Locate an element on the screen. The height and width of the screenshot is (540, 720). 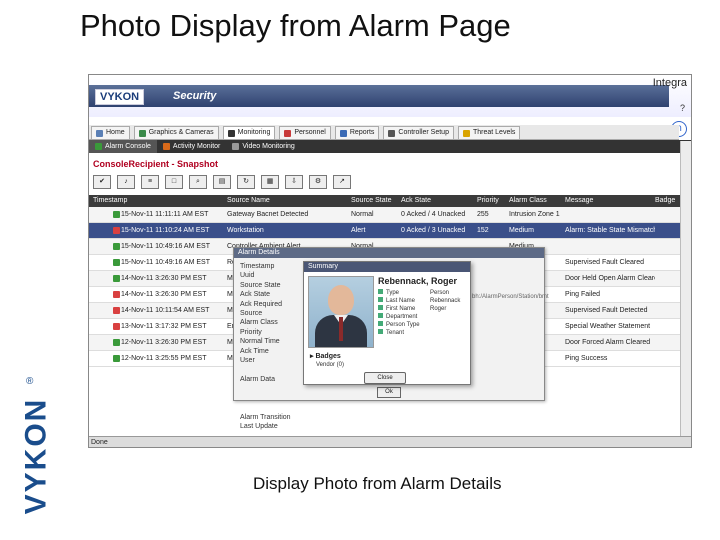
silence-icon: ♪ is located at coordinates (126, 182).